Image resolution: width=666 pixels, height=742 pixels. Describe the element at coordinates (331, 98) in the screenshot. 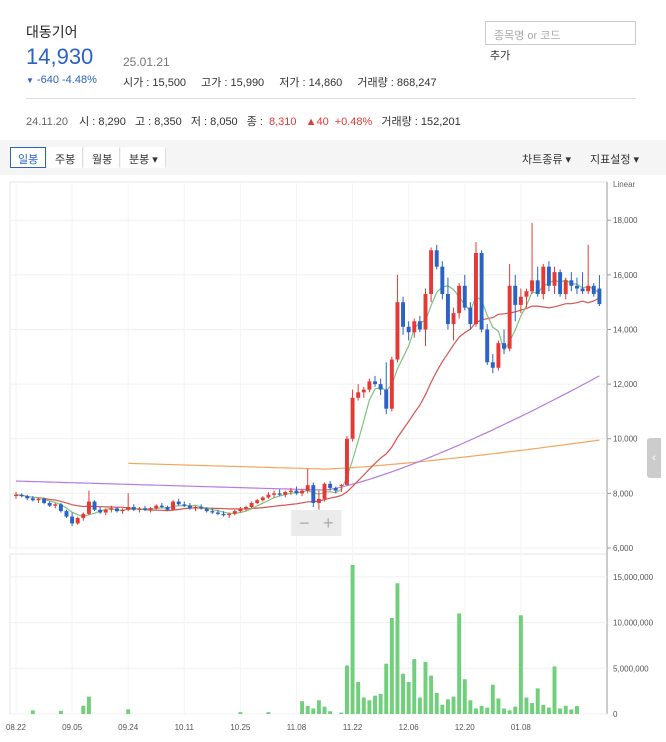

I see `header-divider` at that location.